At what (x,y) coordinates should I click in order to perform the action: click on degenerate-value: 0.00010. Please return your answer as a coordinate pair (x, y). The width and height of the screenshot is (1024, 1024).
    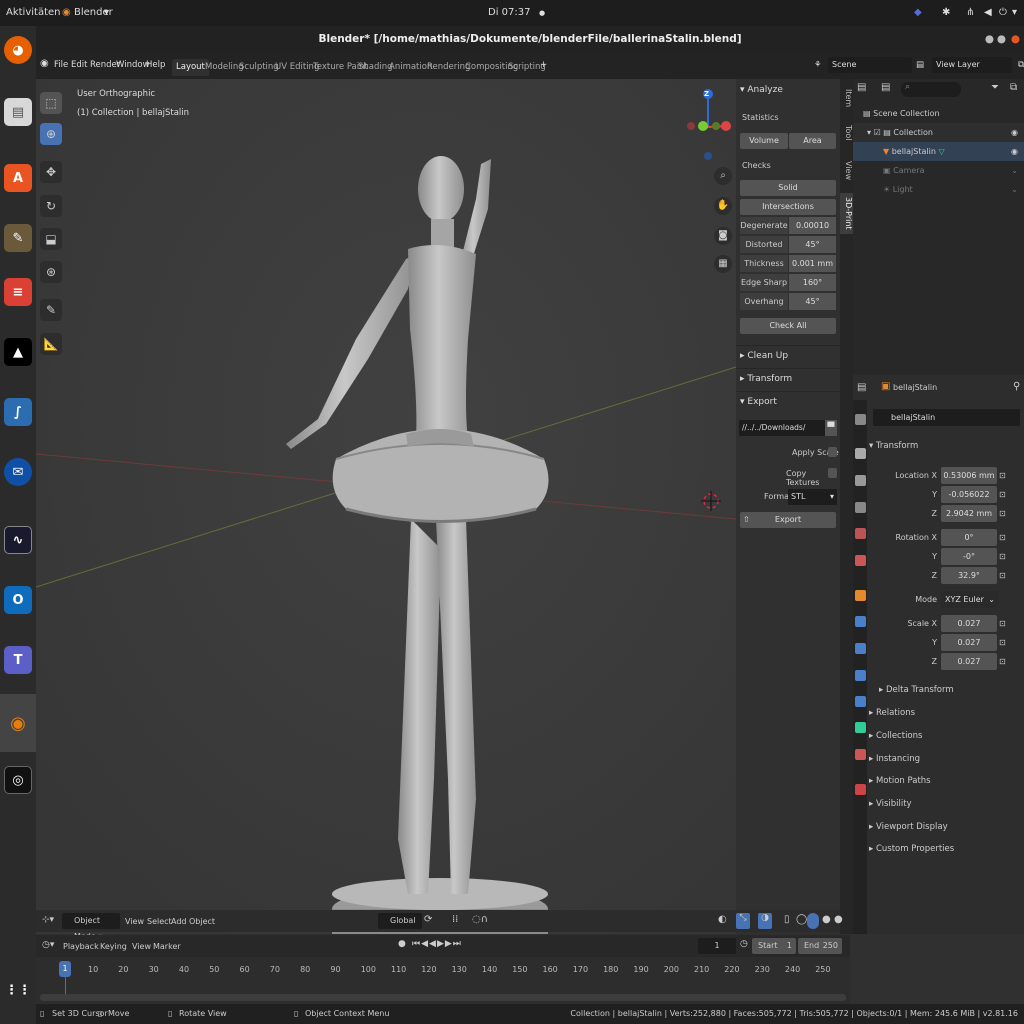
    Looking at the image, I should click on (812, 225).